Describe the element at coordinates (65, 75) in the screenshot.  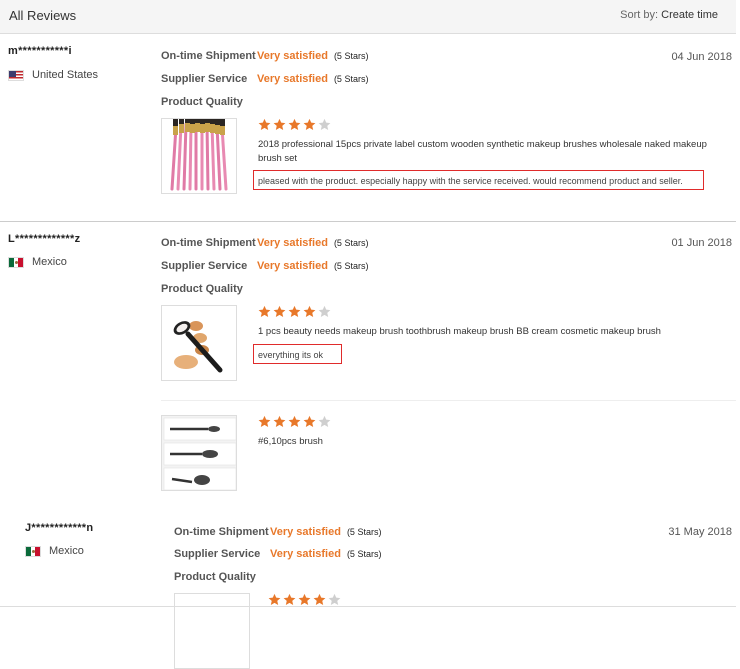
I see `country-name: United States` at that location.